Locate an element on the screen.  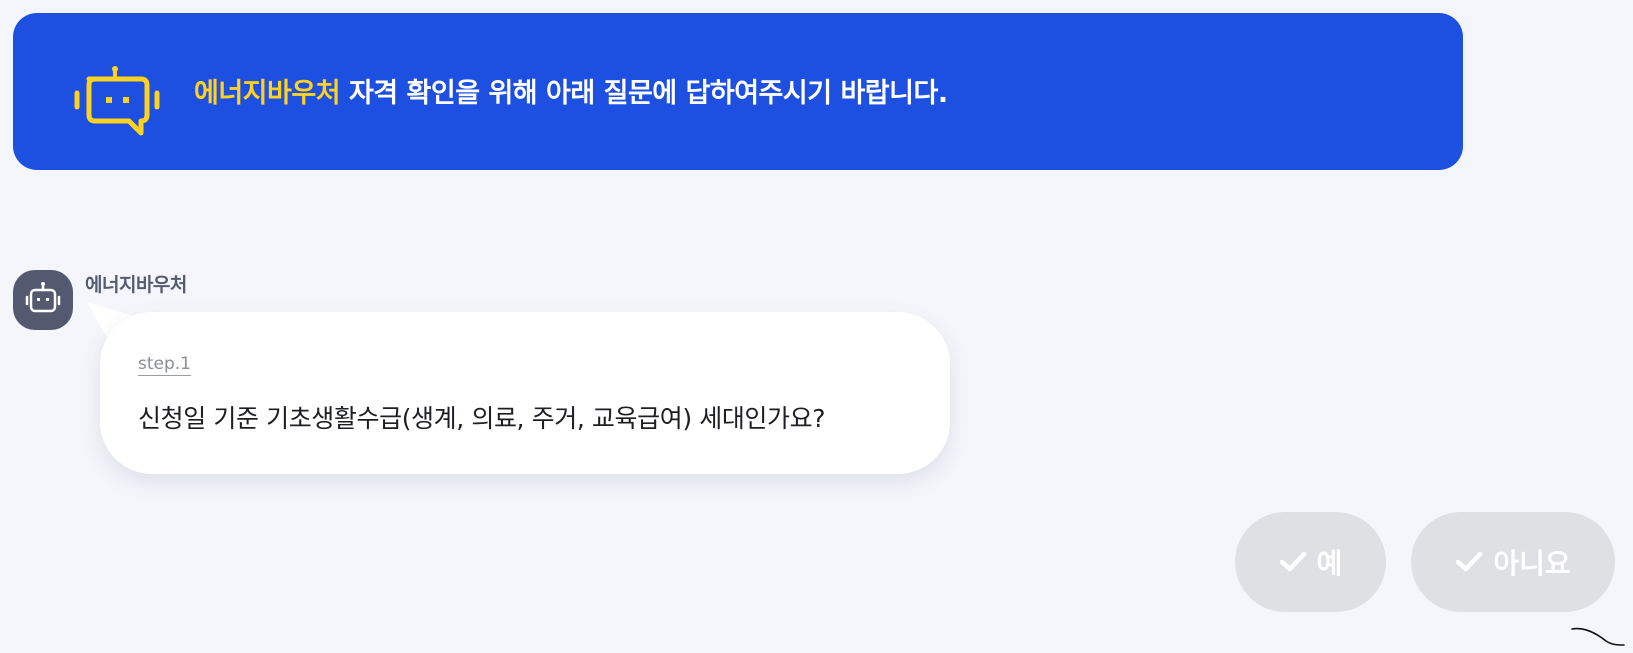
no-label: 아니요 is located at coordinates (1532, 563).